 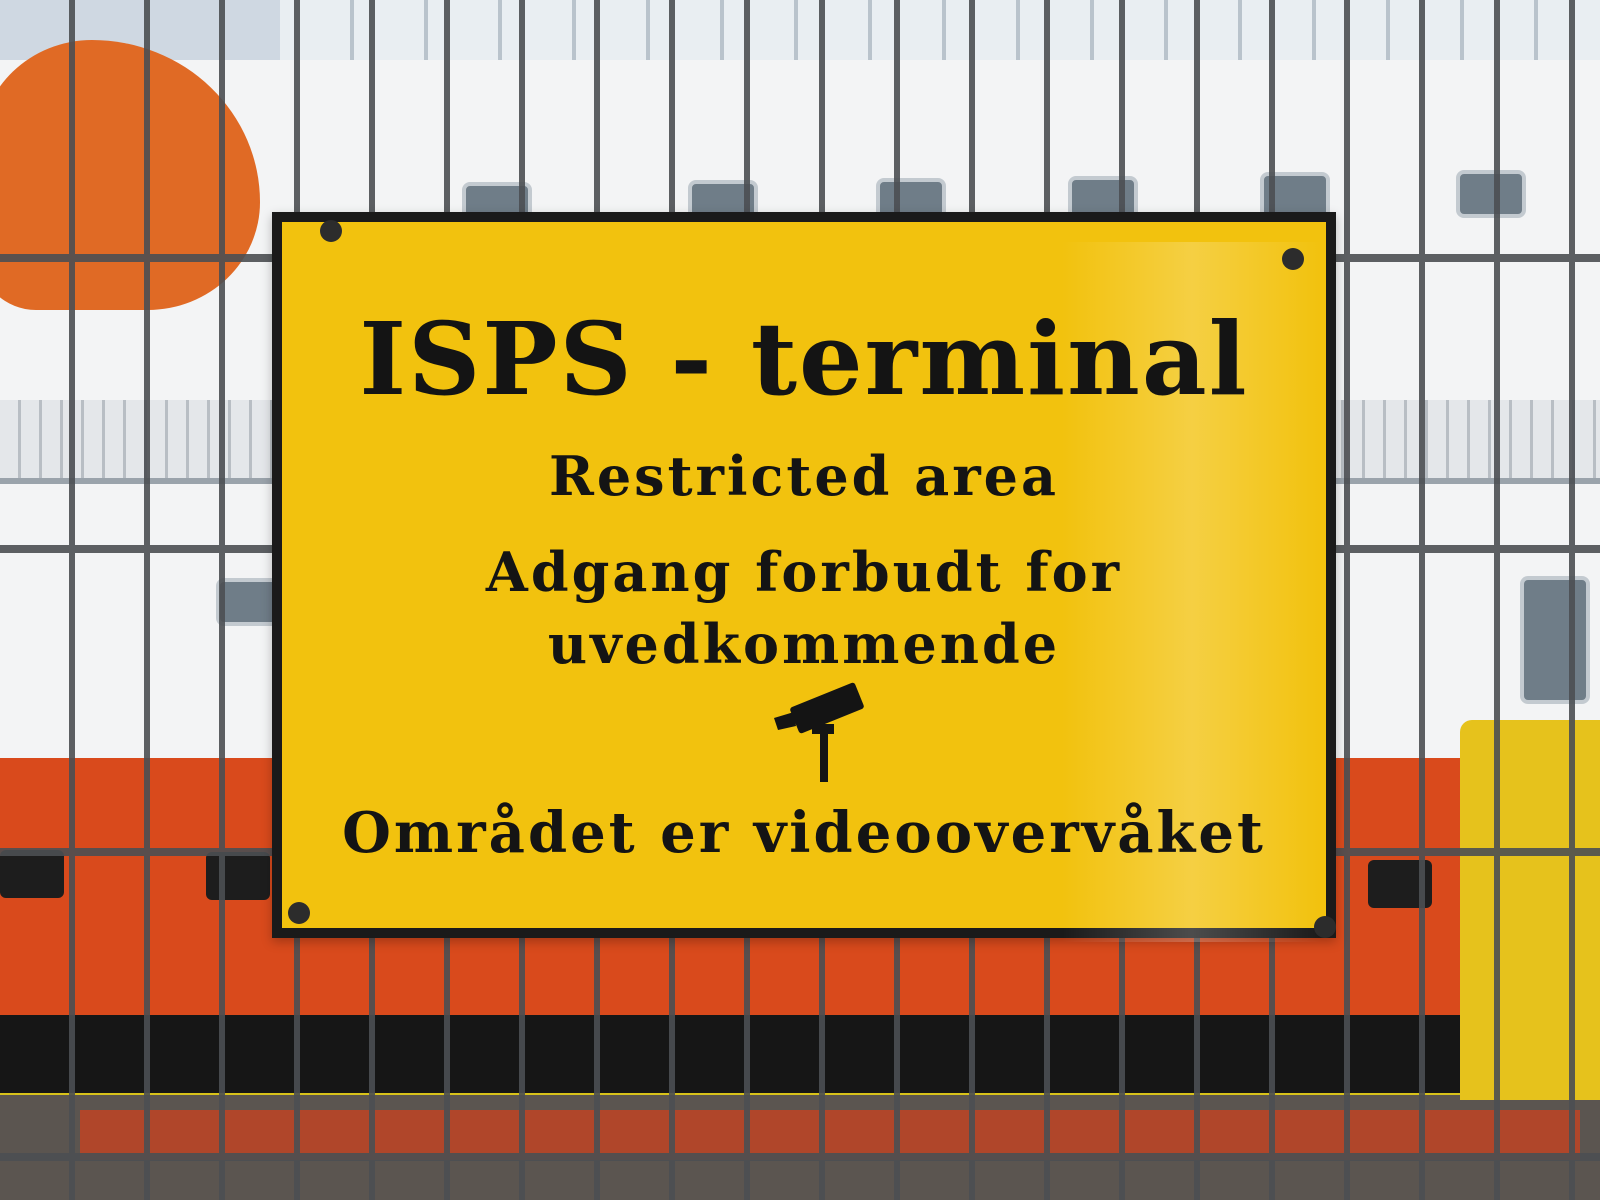 What do you see at coordinates (823, 735) in the screenshot?
I see `cctv-camera-icon` at bounding box center [823, 735].